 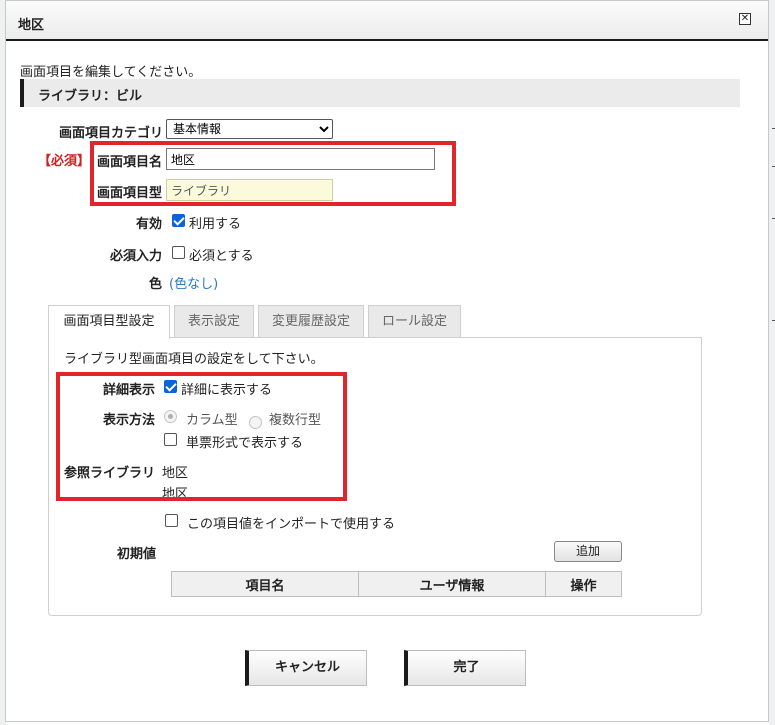 I want to click on intro-text: 画面項目を編集してください。, so click(x=111, y=72).